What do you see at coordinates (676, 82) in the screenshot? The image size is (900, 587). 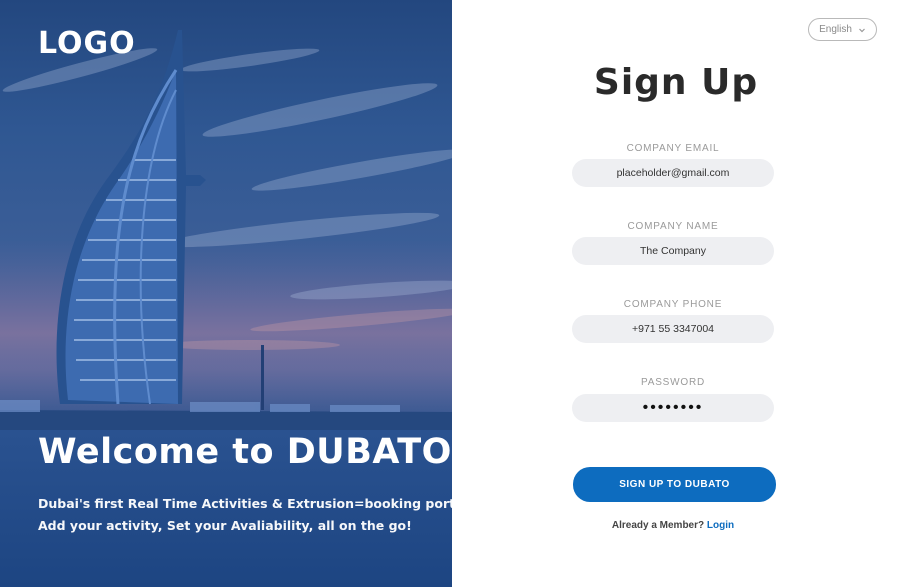 I see `page-title: Sign Up` at bounding box center [676, 82].